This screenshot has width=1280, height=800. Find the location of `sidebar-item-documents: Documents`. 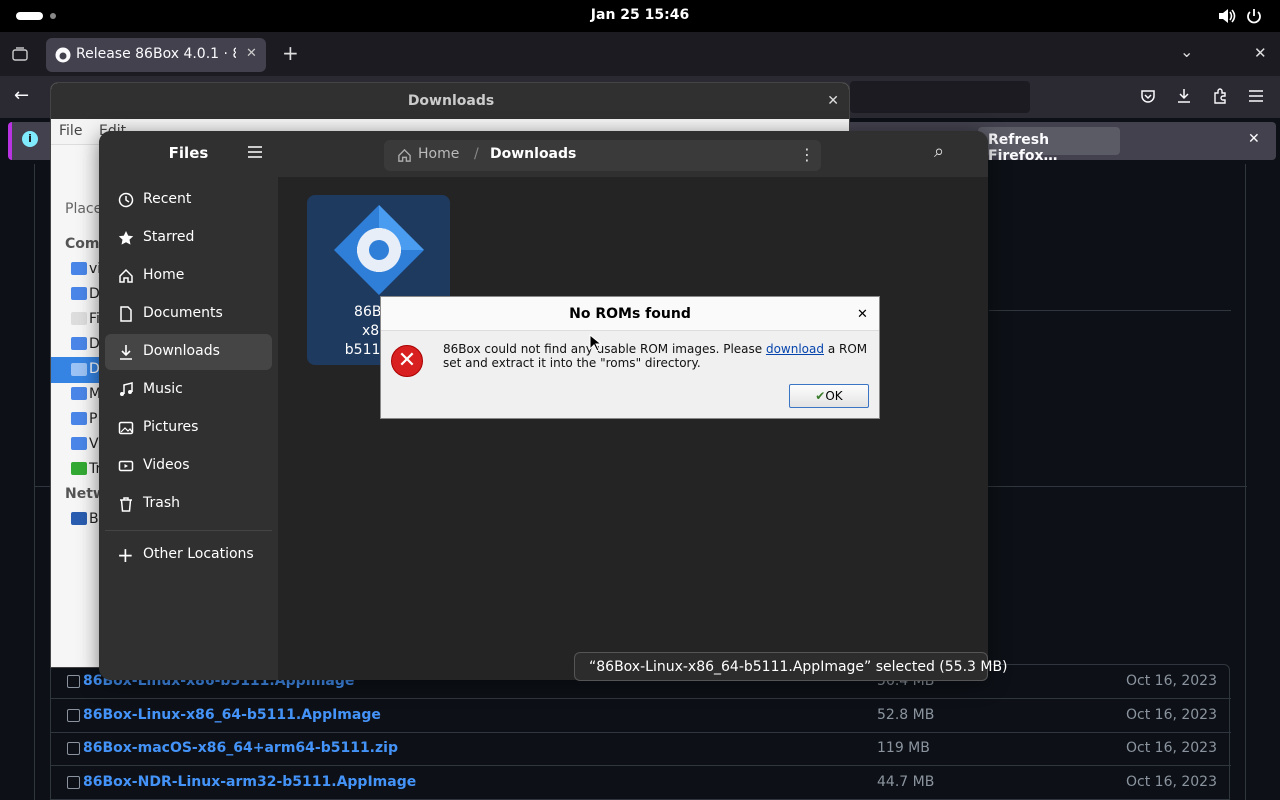

sidebar-item-documents: Documents is located at coordinates (188, 314).